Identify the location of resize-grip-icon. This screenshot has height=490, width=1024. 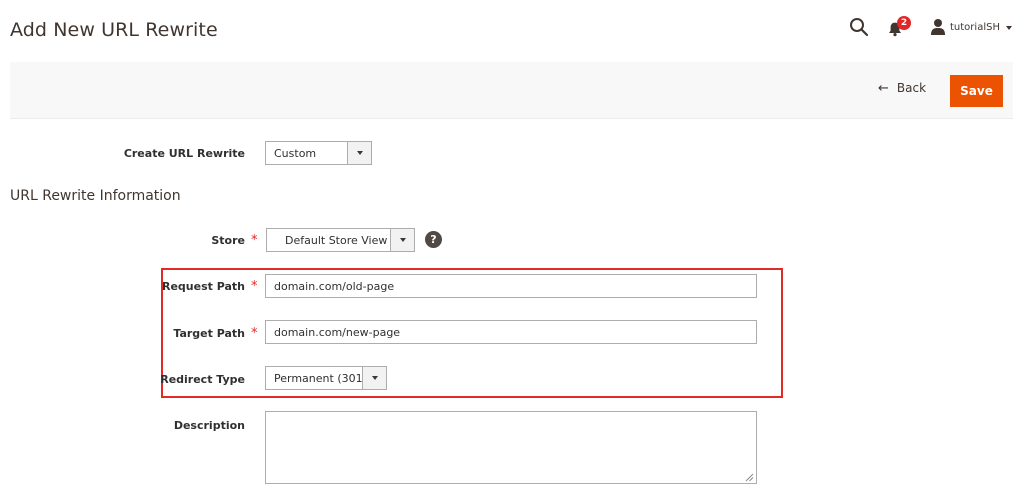
(749, 477).